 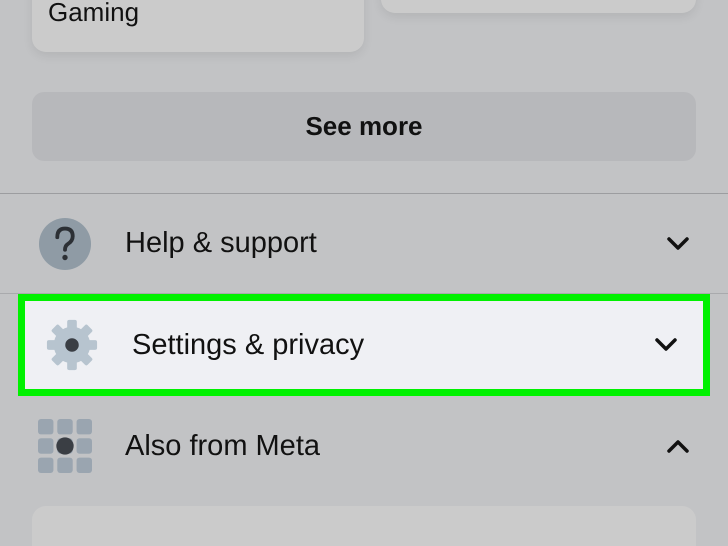 I want to click on see-more-button: See more, so click(x=364, y=126).